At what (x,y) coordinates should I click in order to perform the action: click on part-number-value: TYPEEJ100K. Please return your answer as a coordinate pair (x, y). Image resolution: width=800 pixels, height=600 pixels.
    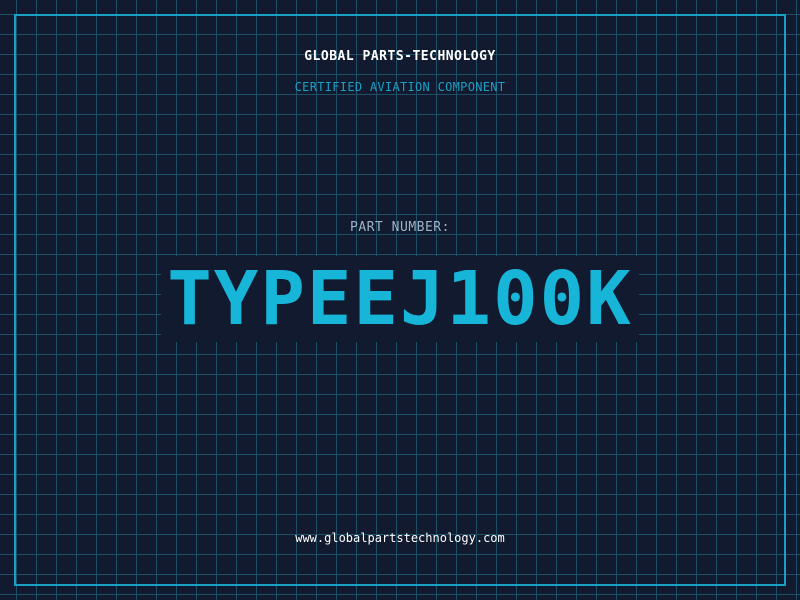
    Looking at the image, I should click on (400, 299).